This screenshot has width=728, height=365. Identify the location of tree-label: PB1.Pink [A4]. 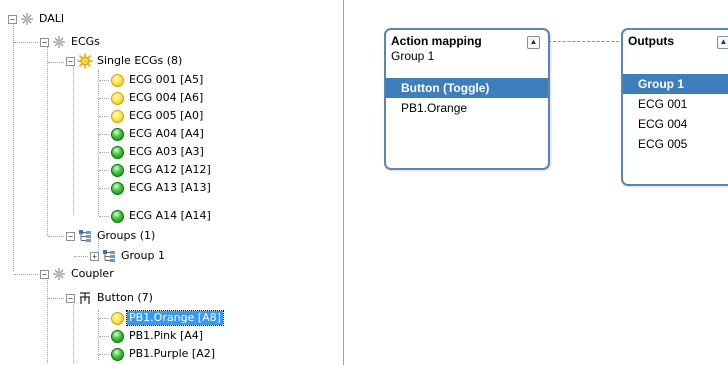
(166, 335).